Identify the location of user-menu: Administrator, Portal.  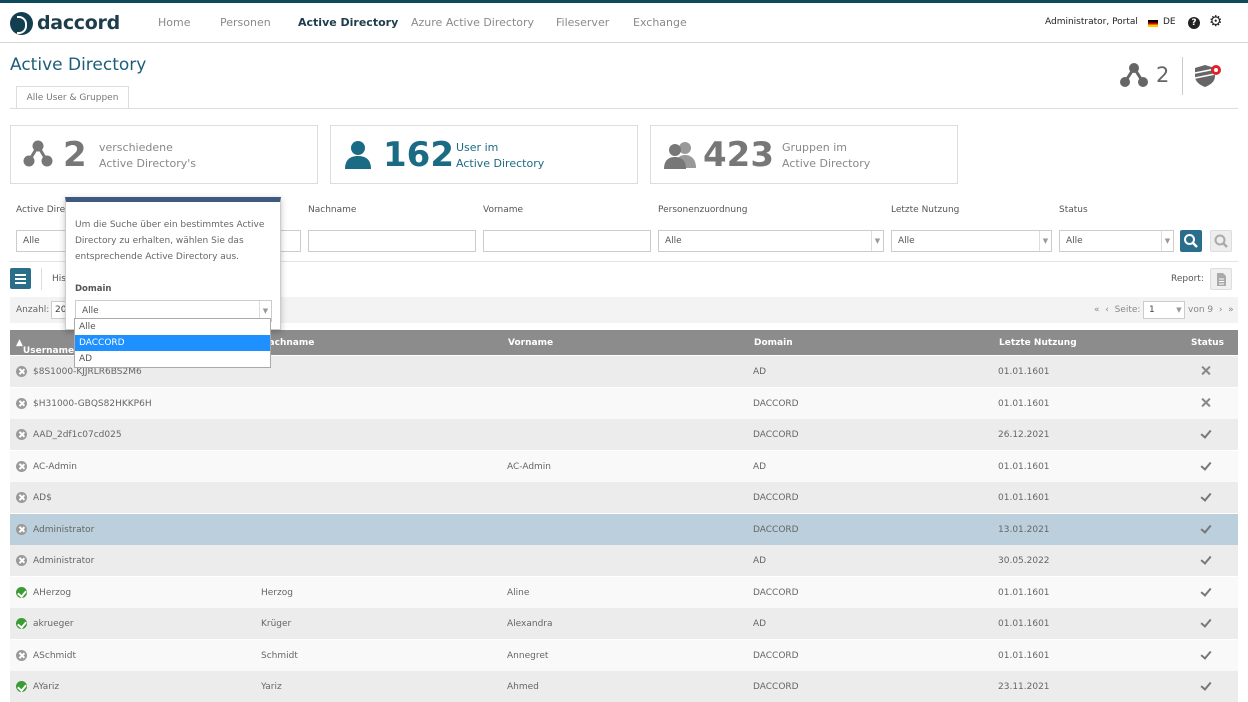
(1091, 22).